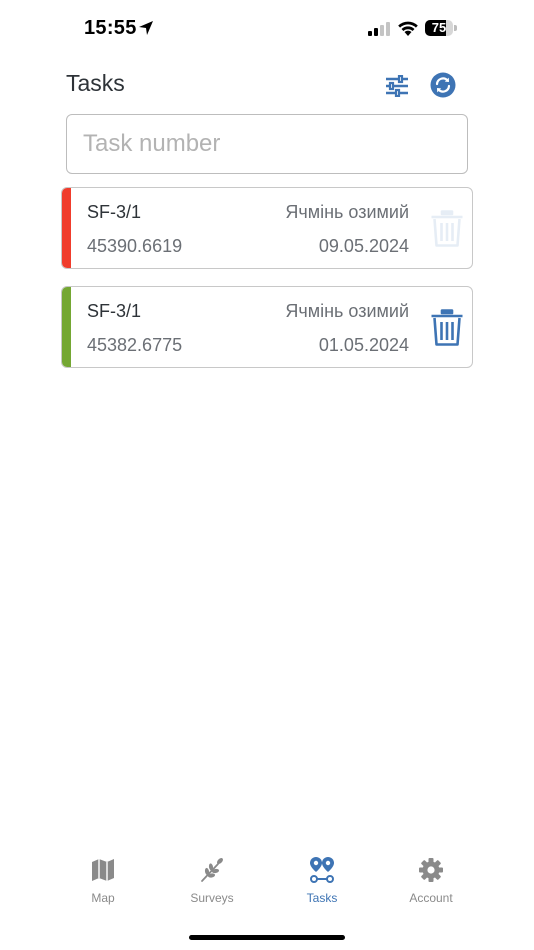  I want to click on gear-icon, so click(431, 870).